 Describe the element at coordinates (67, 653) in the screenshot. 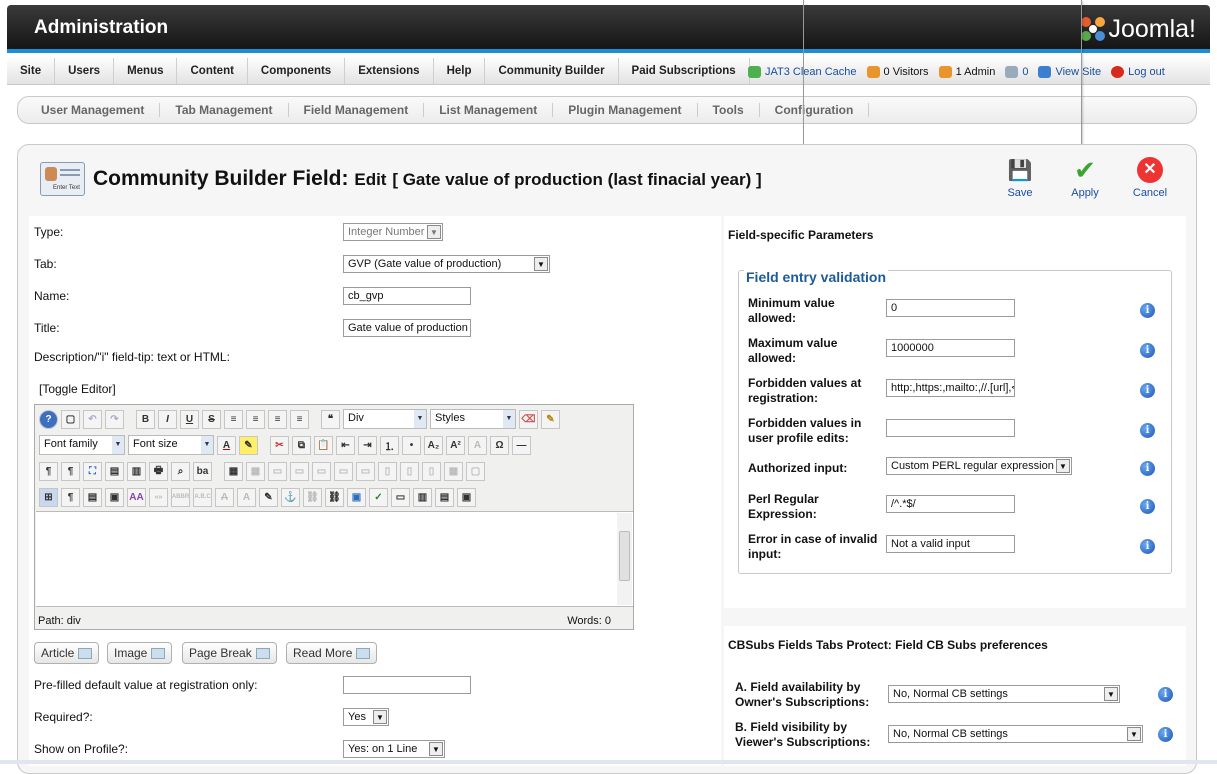

I see `article-button: Article` at that location.